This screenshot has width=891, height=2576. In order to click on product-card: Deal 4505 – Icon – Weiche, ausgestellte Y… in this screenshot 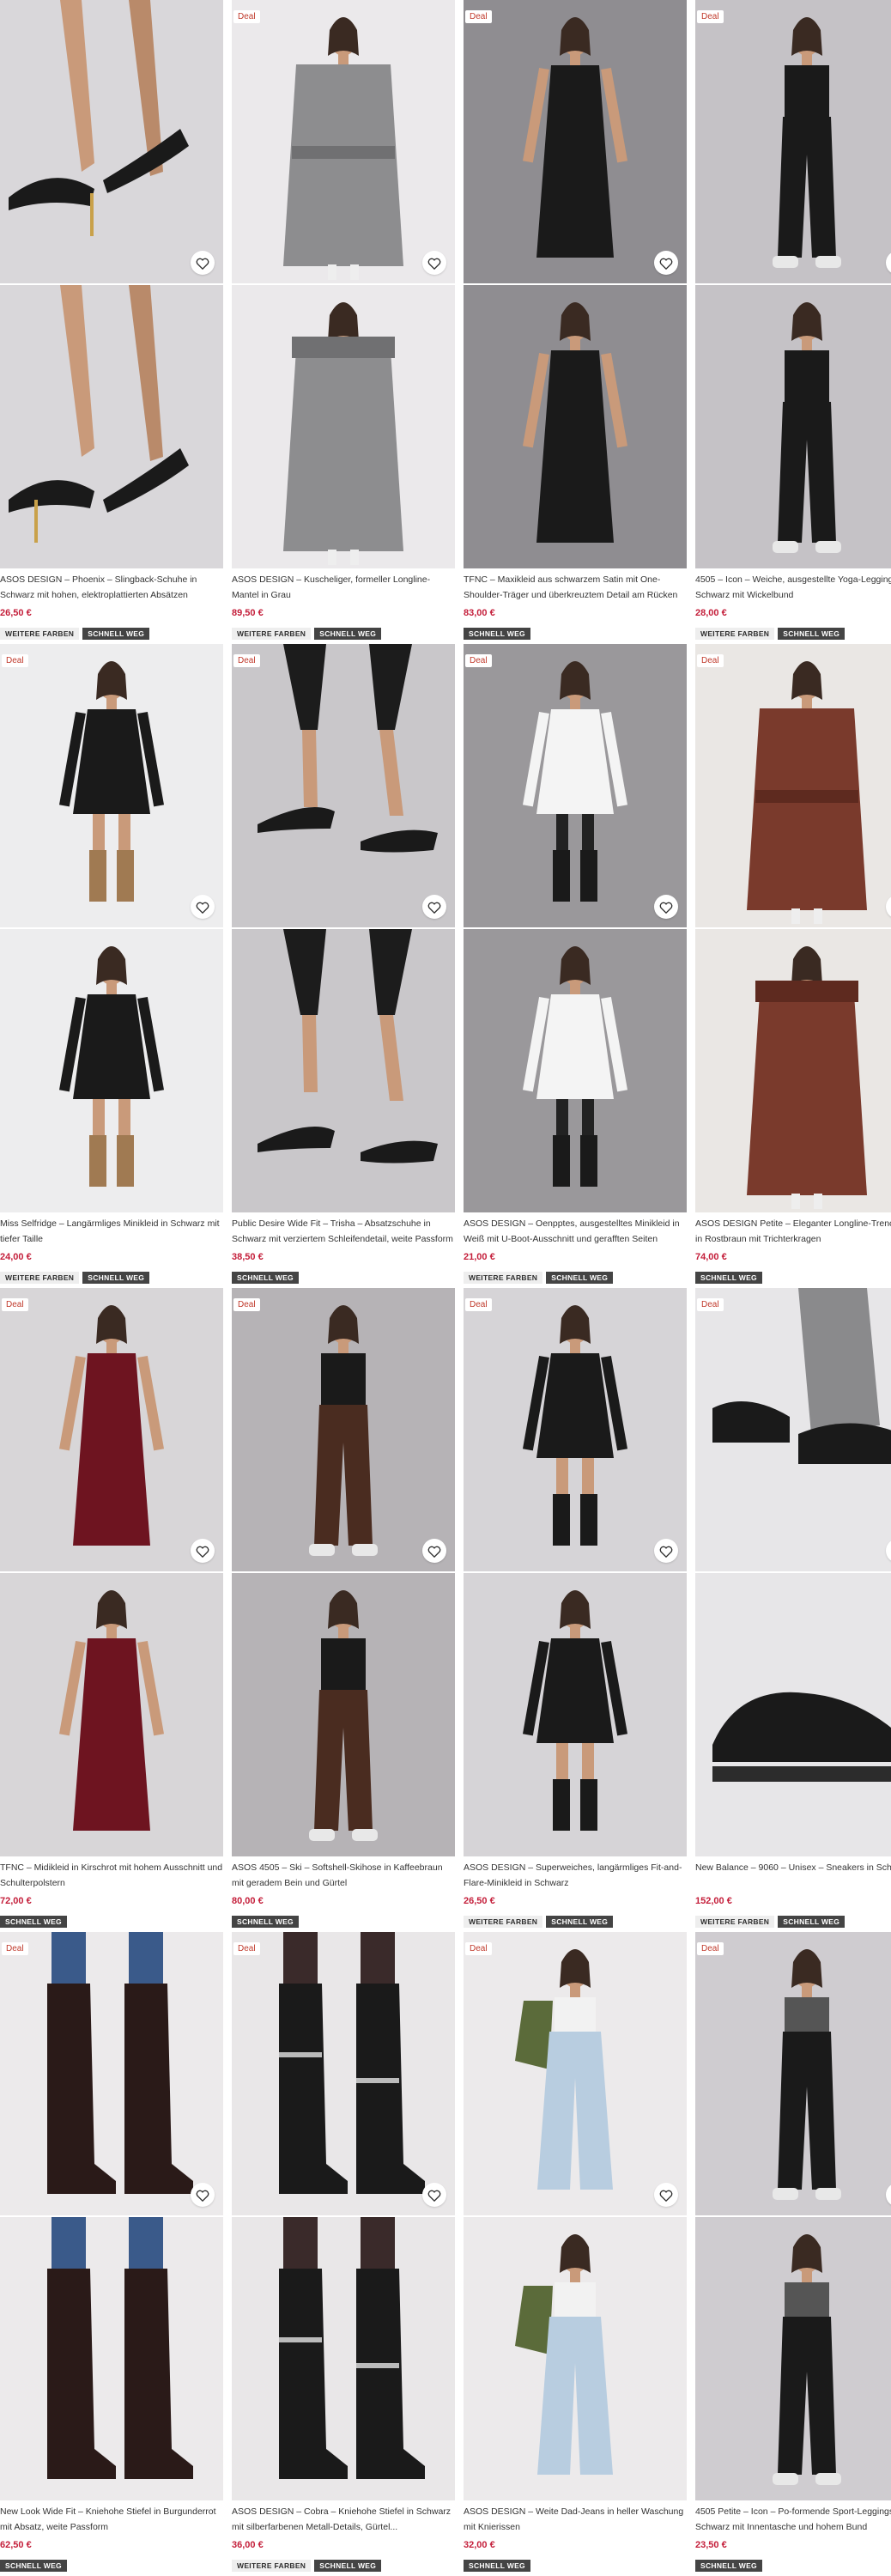, I will do `click(793, 322)`.